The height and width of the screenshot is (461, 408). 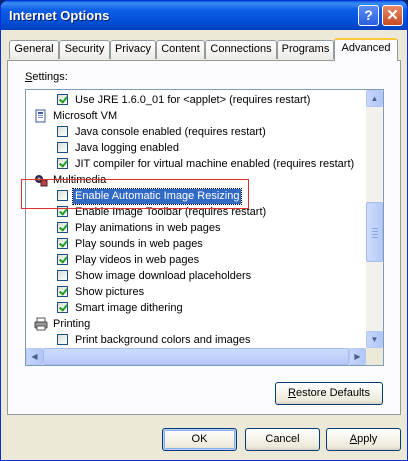 What do you see at coordinates (196, 117) in the screenshot?
I see `setting-category-row: Microsoft VM` at bounding box center [196, 117].